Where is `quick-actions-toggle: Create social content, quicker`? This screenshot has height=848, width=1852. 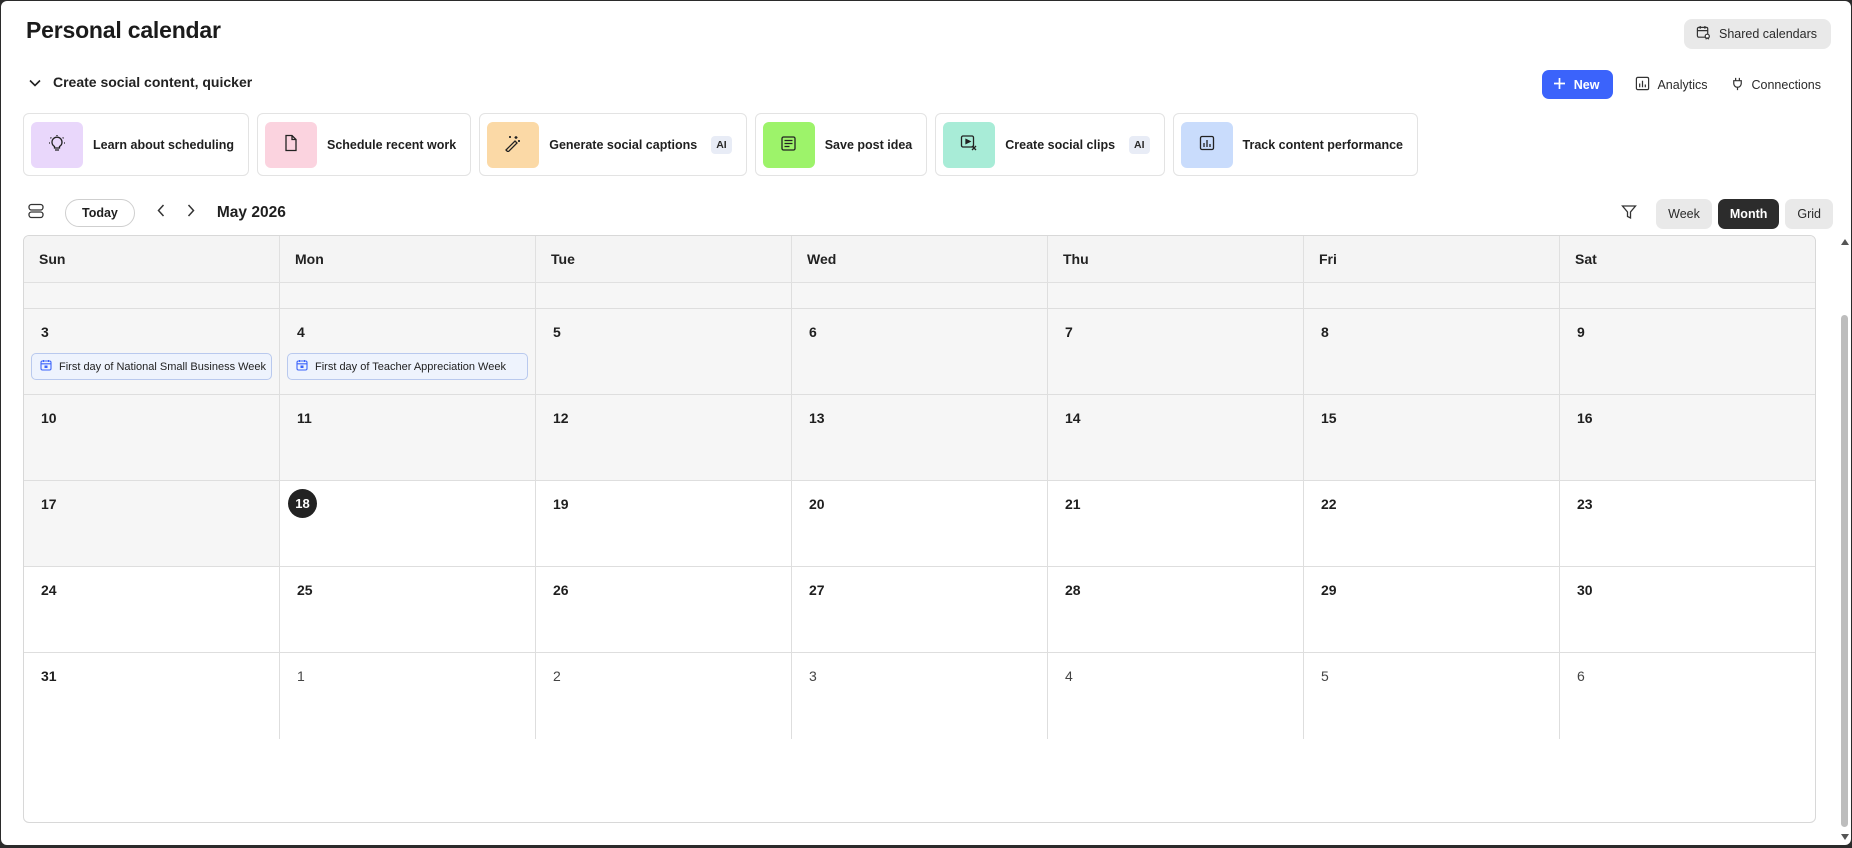
quick-actions-toggle: Create social content, quicker is located at coordinates (140, 82).